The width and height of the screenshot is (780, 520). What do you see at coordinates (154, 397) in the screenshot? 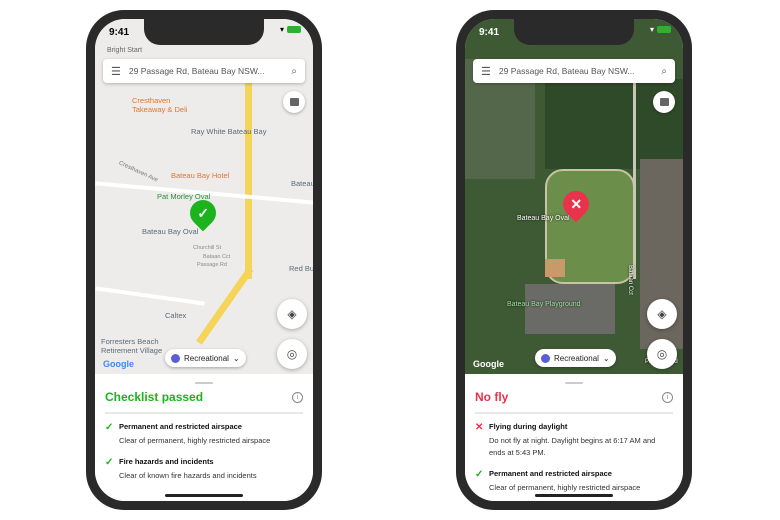
I see `sheet-title: Checklist passed` at bounding box center [154, 397].